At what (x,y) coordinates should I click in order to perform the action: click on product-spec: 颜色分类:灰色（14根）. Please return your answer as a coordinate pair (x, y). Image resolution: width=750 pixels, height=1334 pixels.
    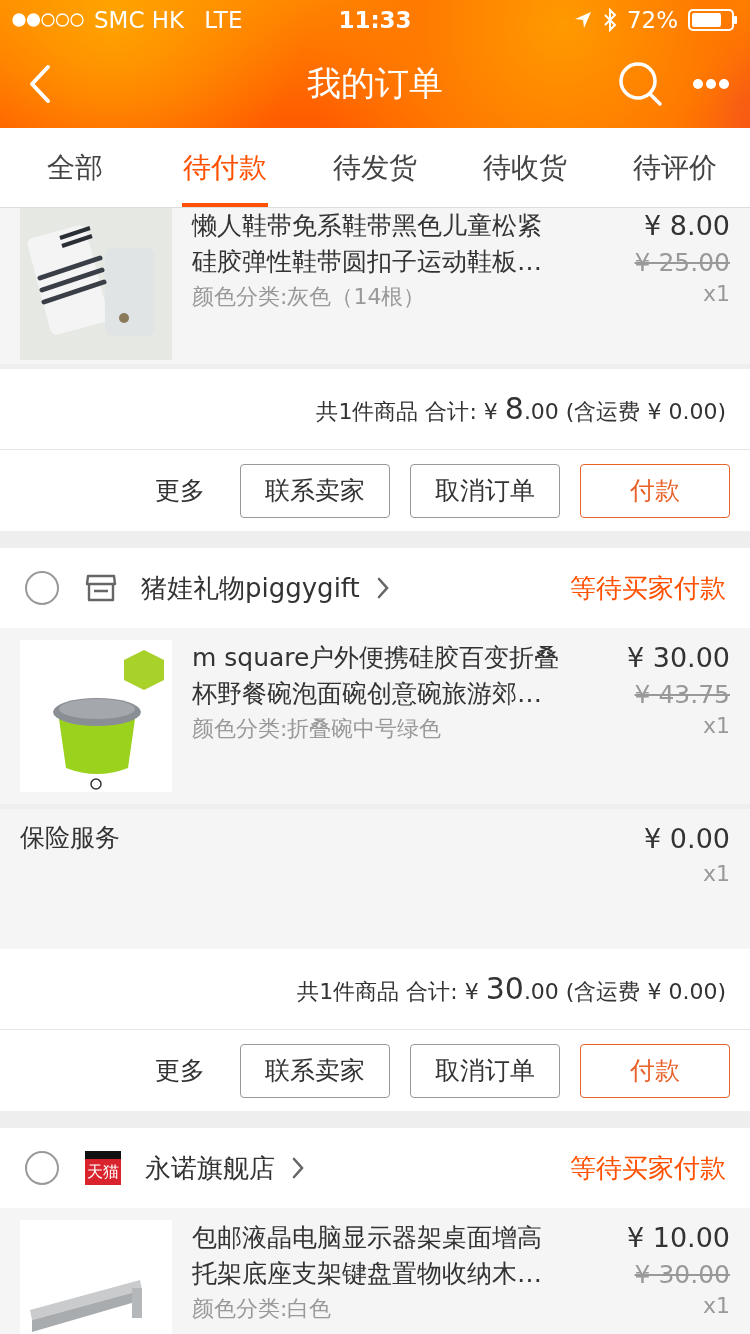
    Looking at the image, I should click on (309, 297).